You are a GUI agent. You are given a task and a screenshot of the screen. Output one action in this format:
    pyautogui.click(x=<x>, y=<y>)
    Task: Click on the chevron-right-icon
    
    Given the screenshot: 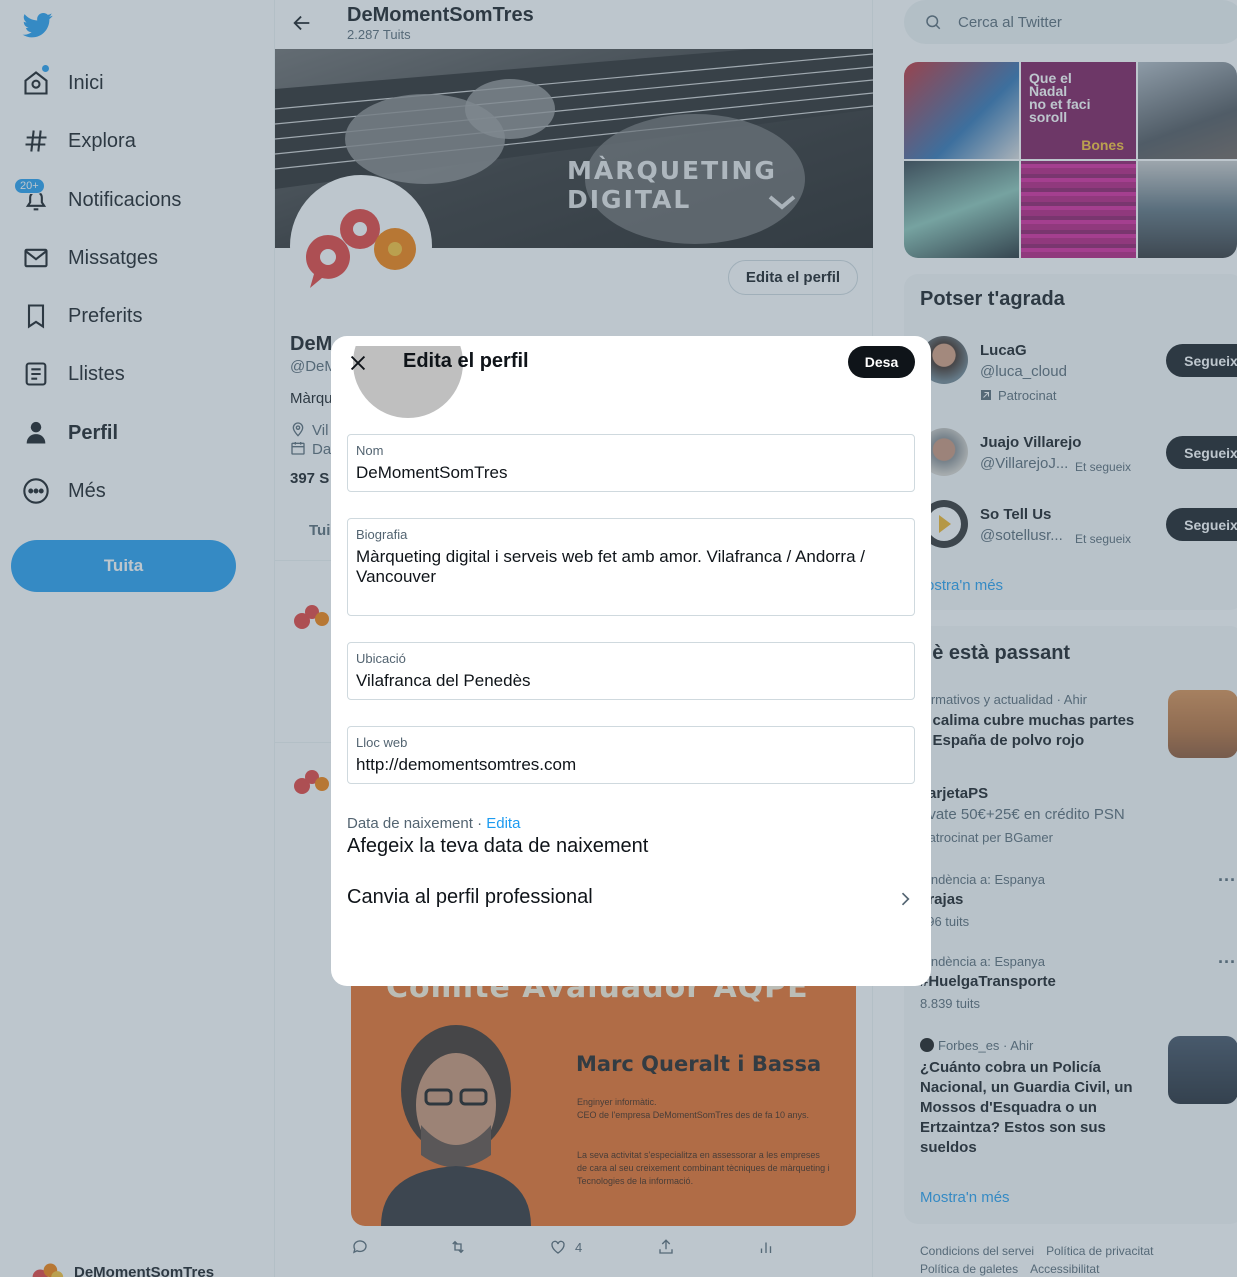 What is the action you would take?
    pyautogui.click(x=905, y=899)
    